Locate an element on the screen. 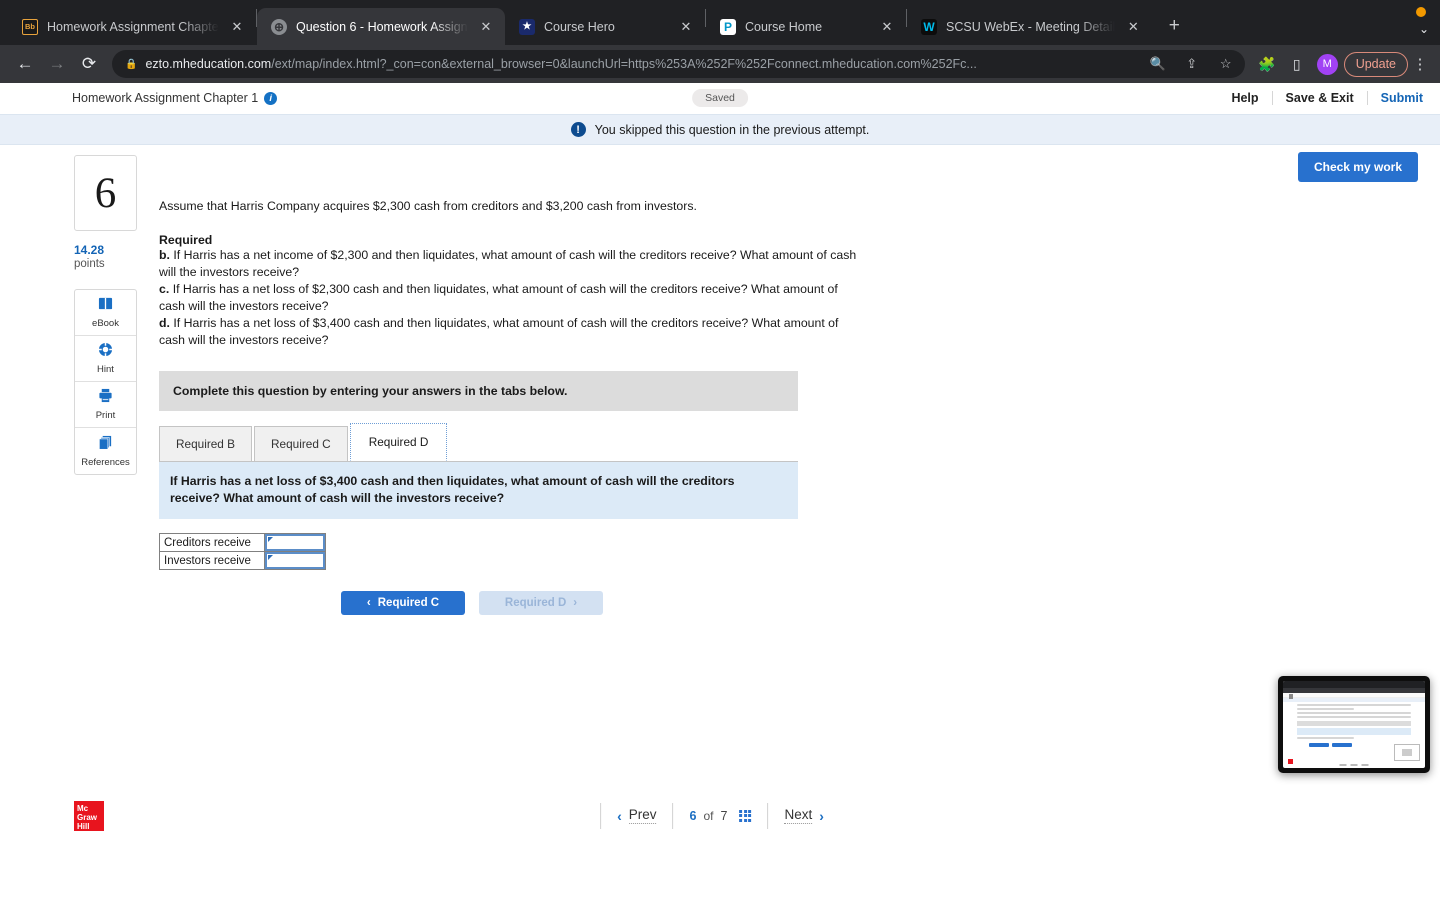 This screenshot has width=1440, height=900. star-icon: ★ is located at coordinates (527, 26).